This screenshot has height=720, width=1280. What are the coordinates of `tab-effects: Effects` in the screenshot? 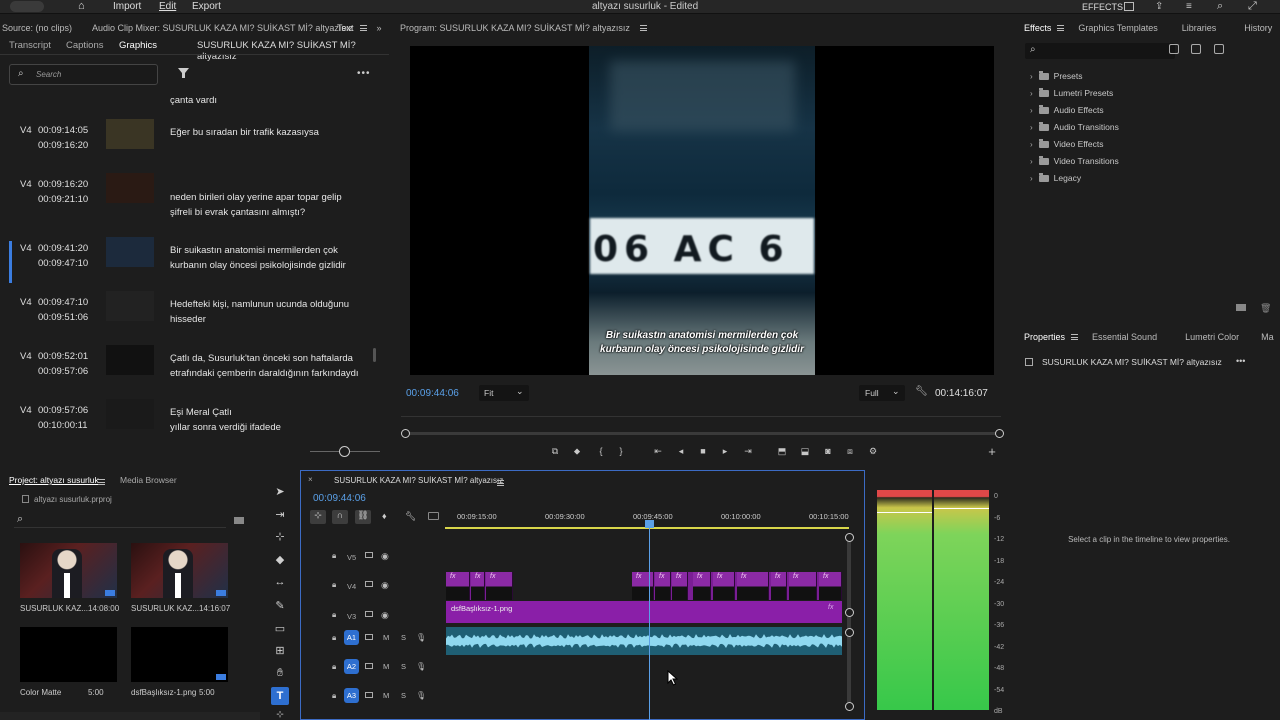 It's located at (1037, 28).